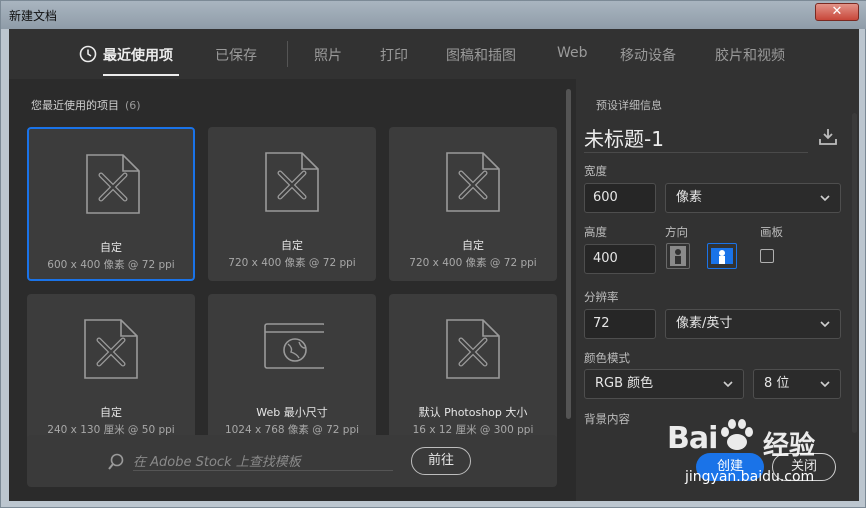  What do you see at coordinates (433, 15) in the screenshot?
I see `title-bar: 新建文档 ✕` at bounding box center [433, 15].